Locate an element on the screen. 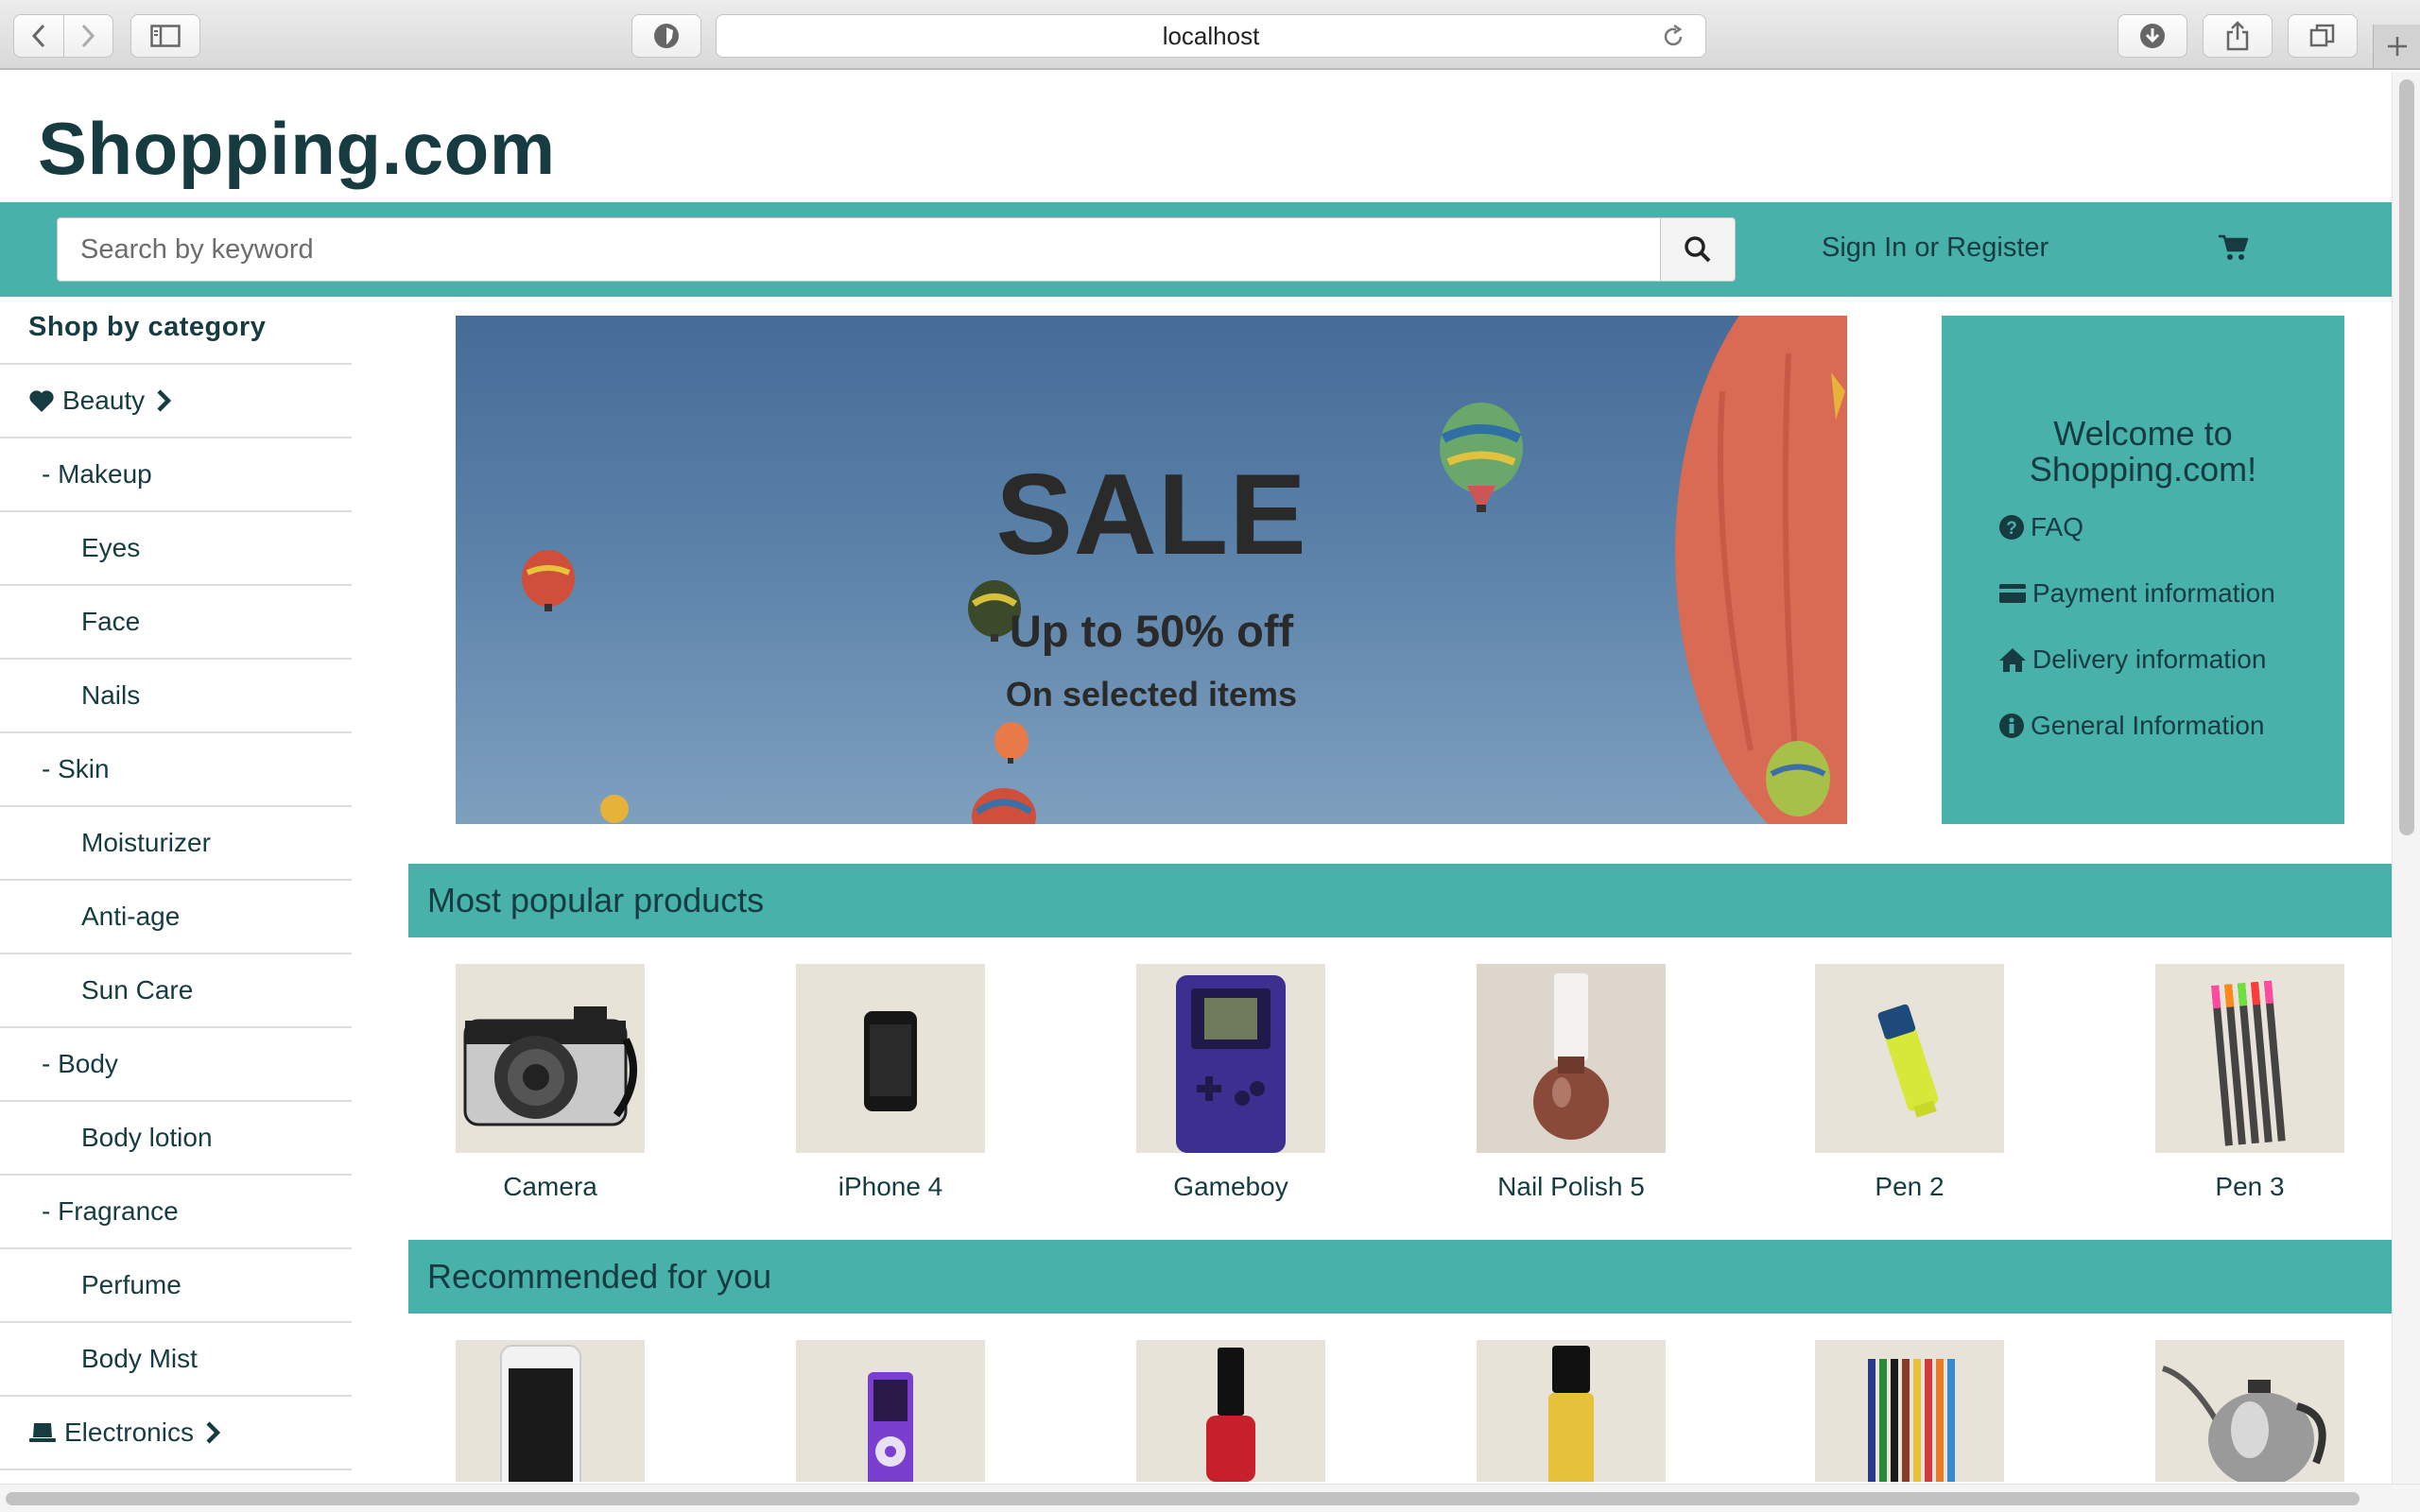  product-image-white-phone is located at coordinates (550, 1411).